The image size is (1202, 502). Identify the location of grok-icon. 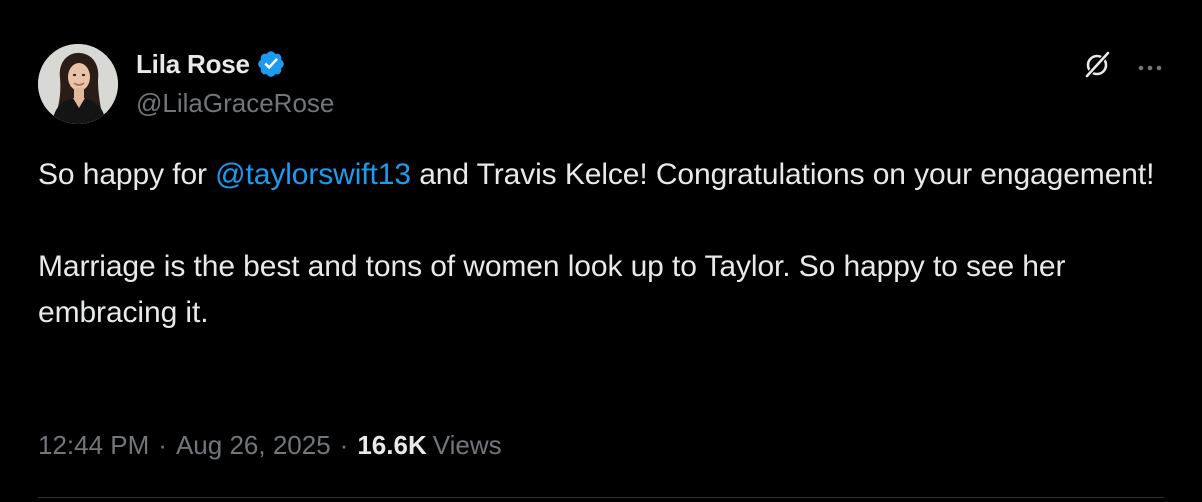
(1097, 65).